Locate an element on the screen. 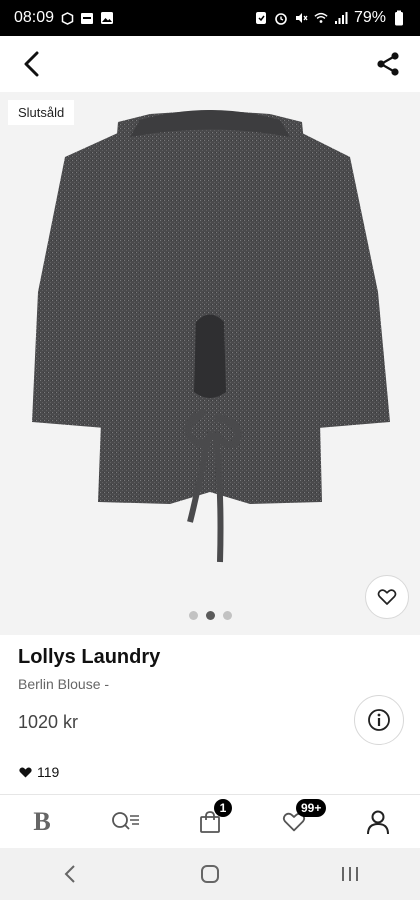 The image size is (420, 900). search-list-icon is located at coordinates (125, 820).